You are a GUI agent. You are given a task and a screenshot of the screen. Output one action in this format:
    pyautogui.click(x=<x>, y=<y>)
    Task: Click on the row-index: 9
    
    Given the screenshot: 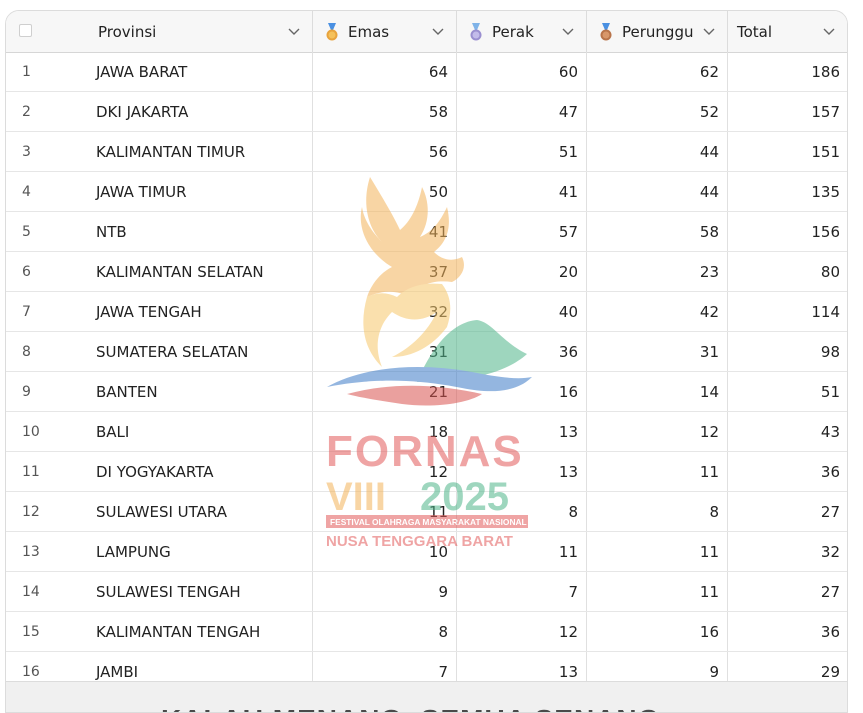 What is the action you would take?
    pyautogui.click(x=26, y=391)
    